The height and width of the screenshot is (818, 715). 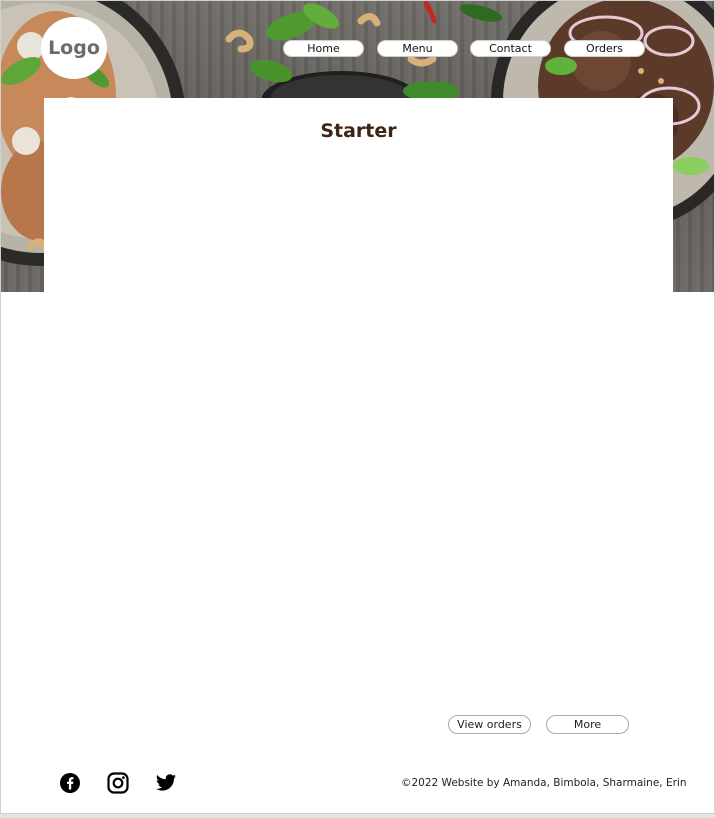 I want to click on more-button: More, so click(x=587, y=724).